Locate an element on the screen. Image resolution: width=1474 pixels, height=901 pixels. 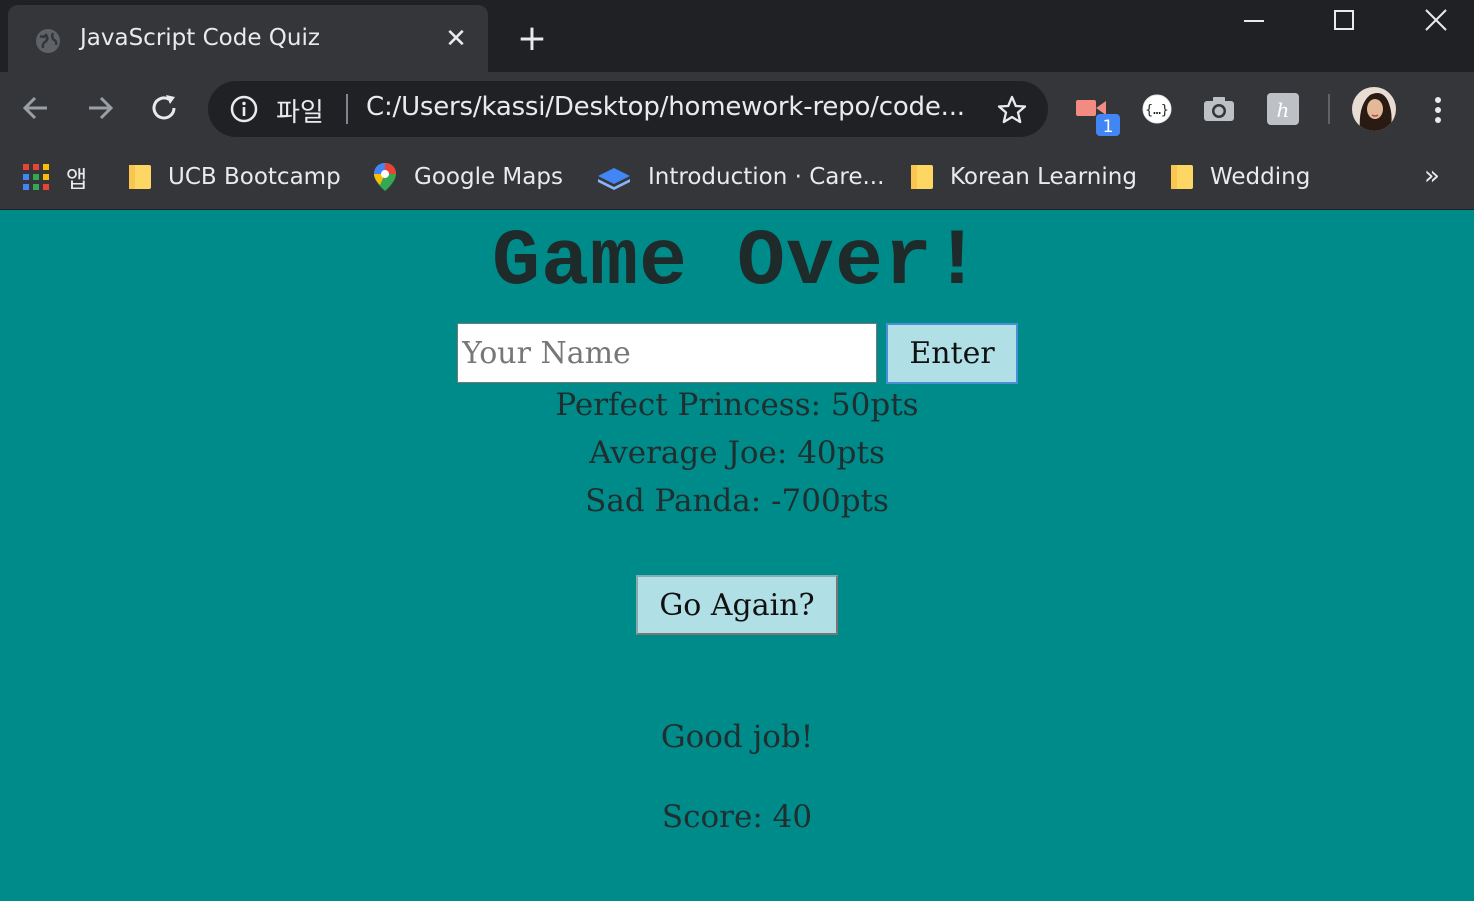
maximize-window-button is located at coordinates (1344, 20).